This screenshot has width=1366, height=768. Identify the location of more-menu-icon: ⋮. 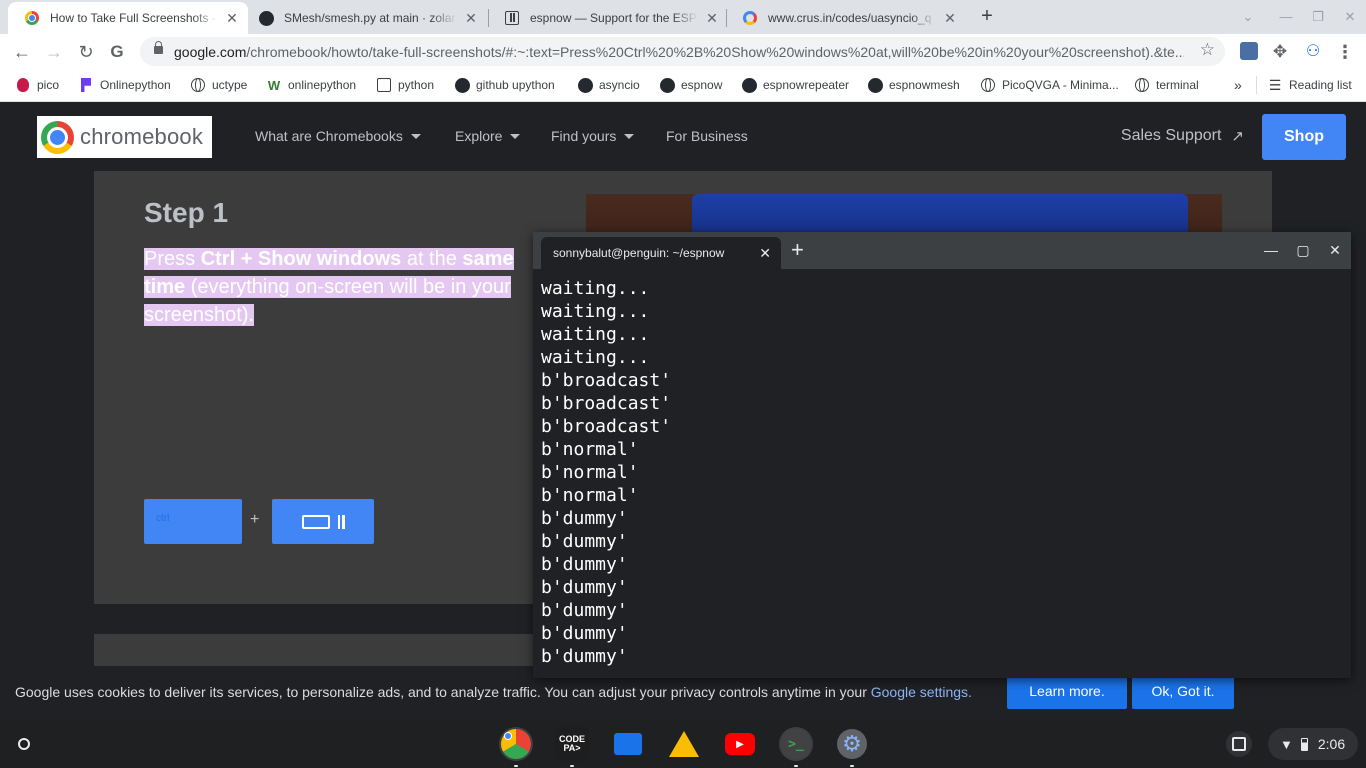
(1345, 52).